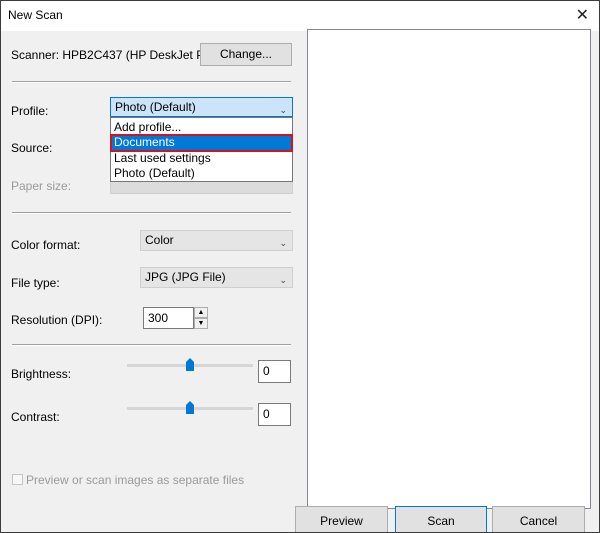  I want to click on brightness-slider, so click(190, 364).